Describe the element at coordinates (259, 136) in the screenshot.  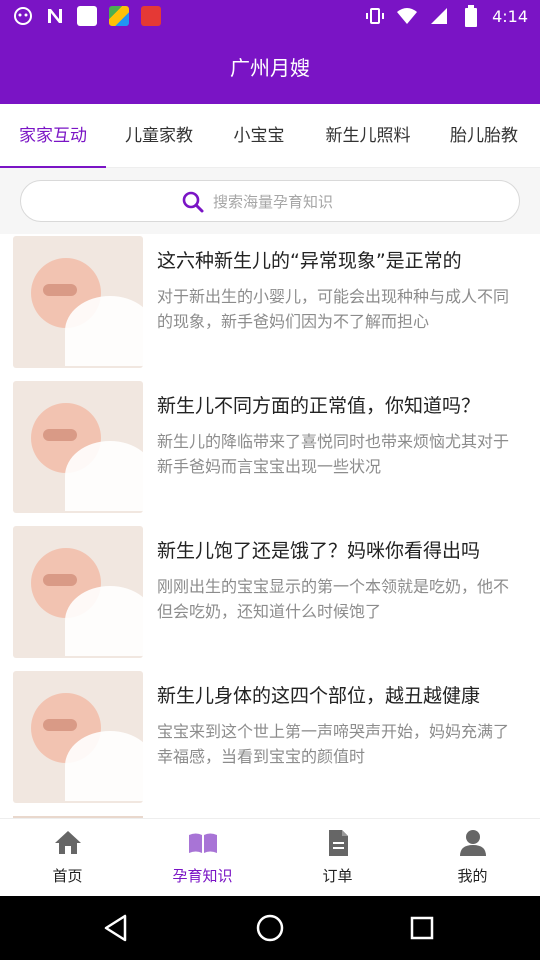
I see `tab-baby: 小宝宝` at that location.